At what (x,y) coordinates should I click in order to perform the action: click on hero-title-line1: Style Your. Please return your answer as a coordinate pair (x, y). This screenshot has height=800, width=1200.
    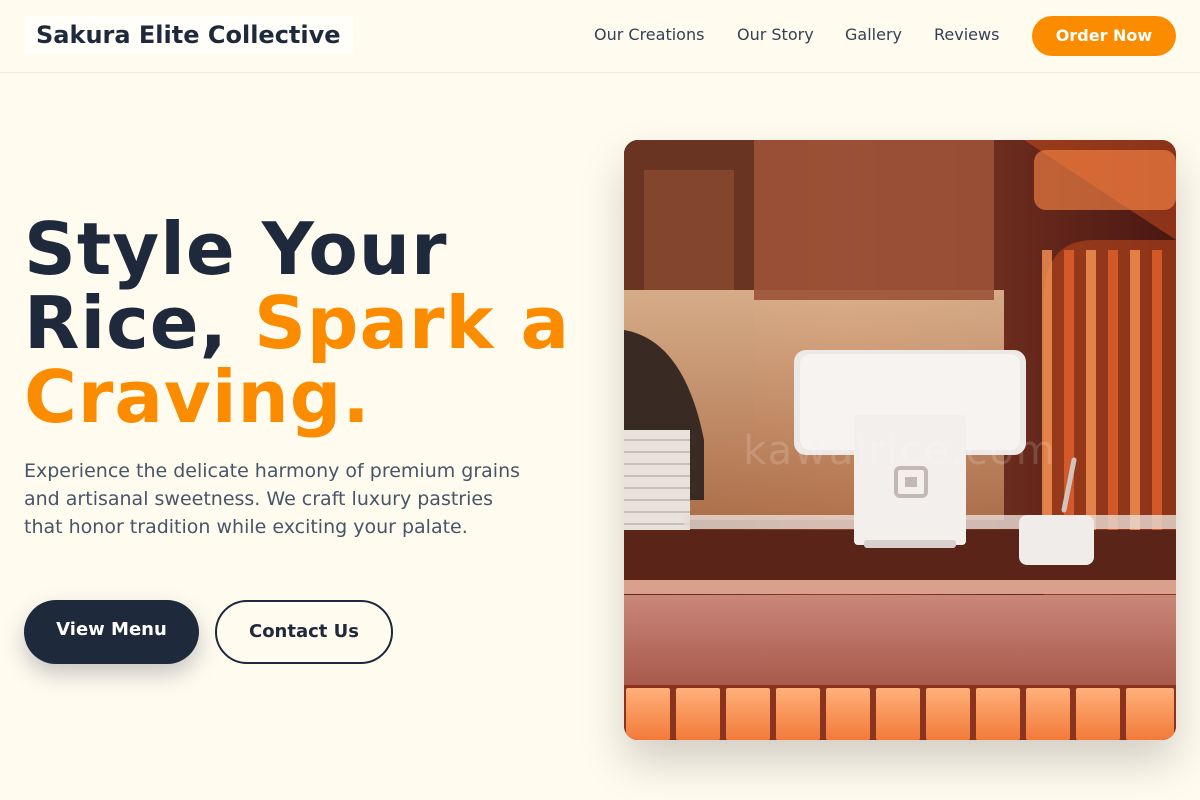
    Looking at the image, I should click on (236, 249).